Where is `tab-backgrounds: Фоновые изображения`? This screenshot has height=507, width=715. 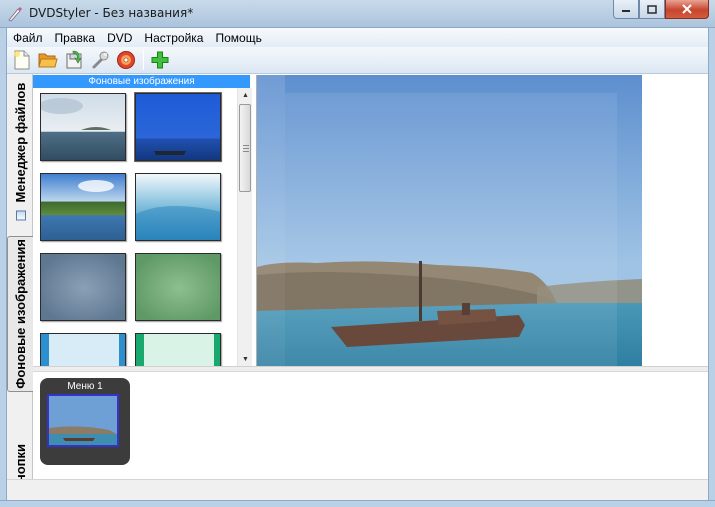
tab-backgrounds: Фоновые изображения is located at coordinates (20, 314).